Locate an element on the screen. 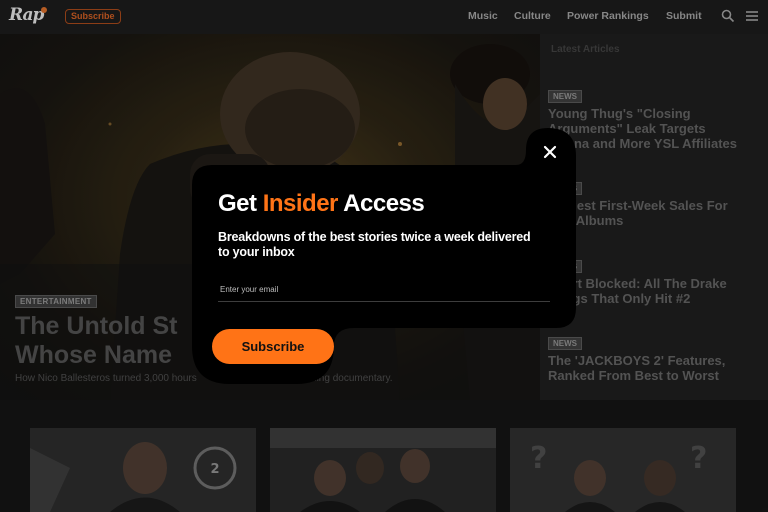  modal-title-part-1: Get is located at coordinates (240, 203).